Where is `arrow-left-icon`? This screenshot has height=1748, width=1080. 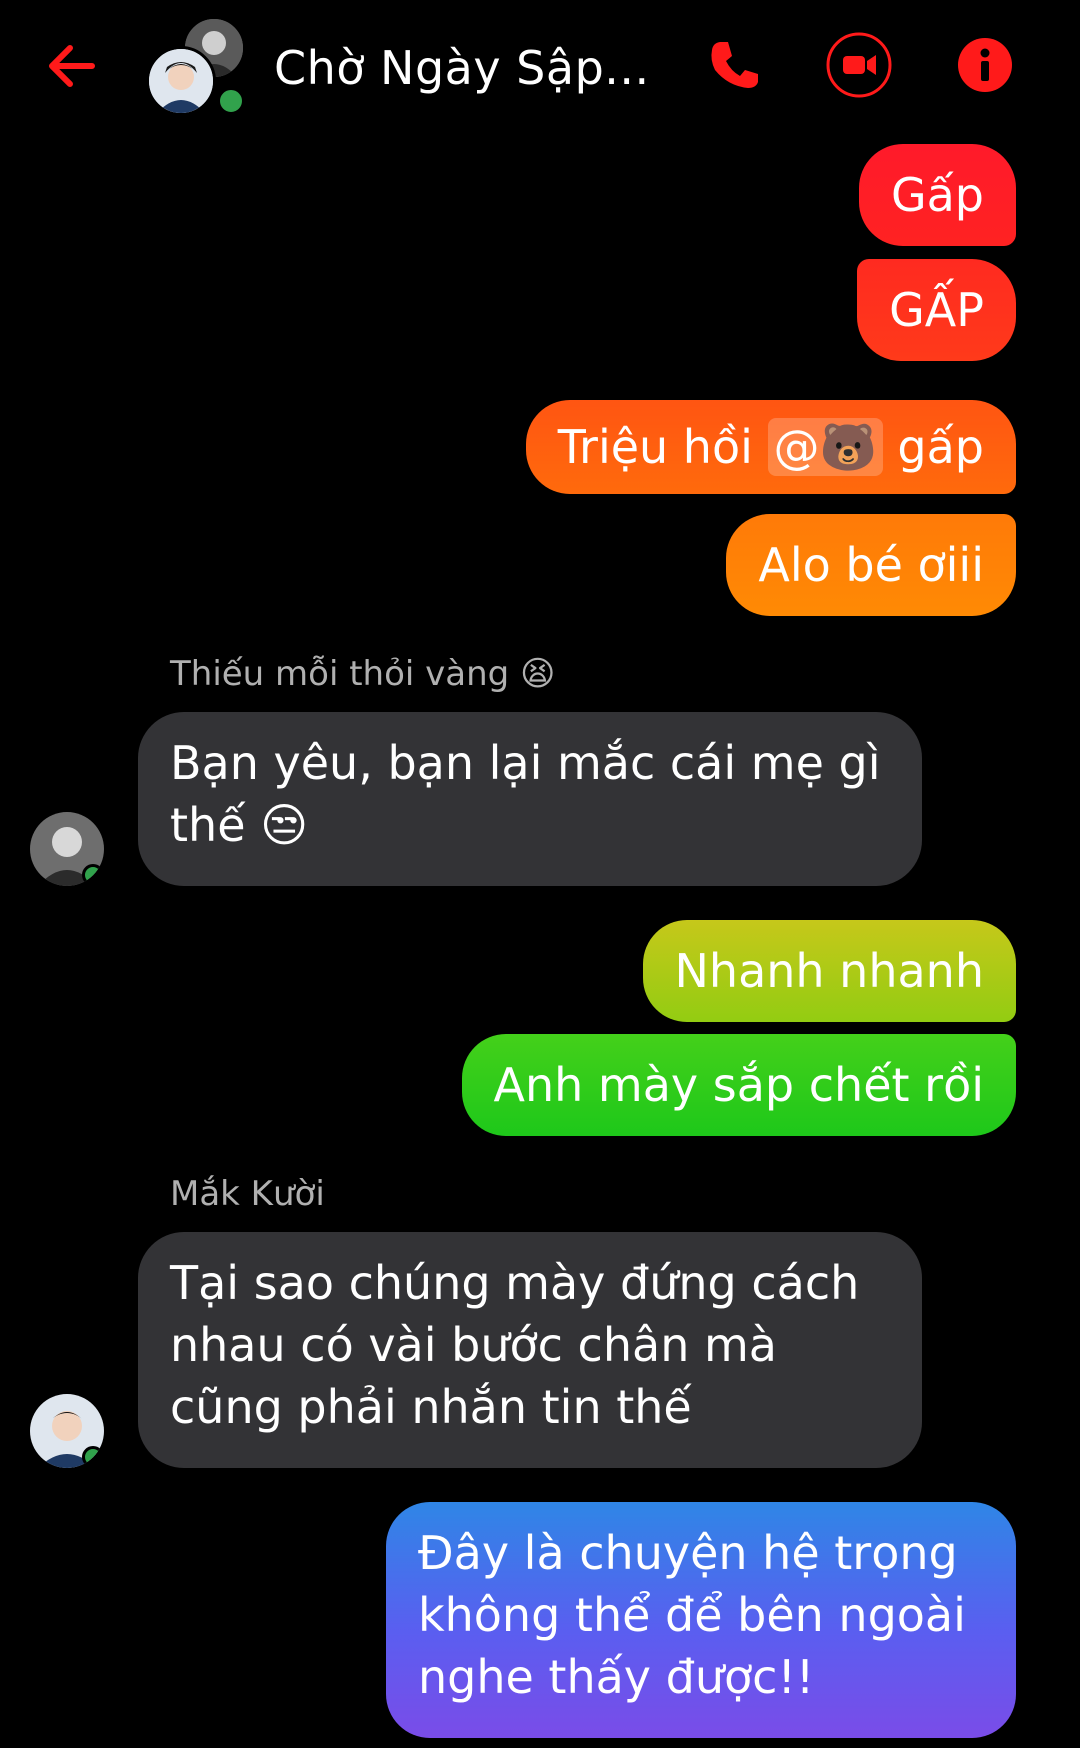 arrow-left-icon is located at coordinates (72, 66).